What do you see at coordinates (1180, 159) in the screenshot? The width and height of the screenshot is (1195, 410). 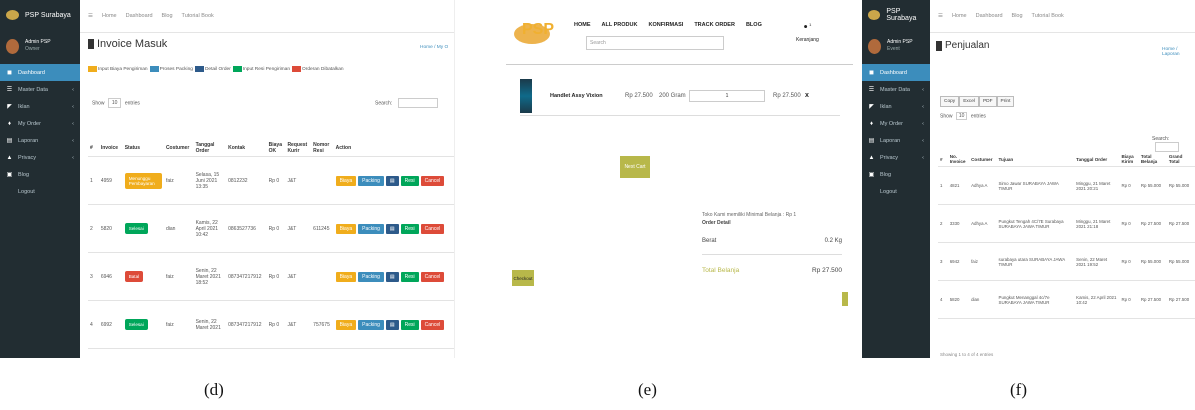 I see `column-header: Grand Total` at bounding box center [1180, 159].